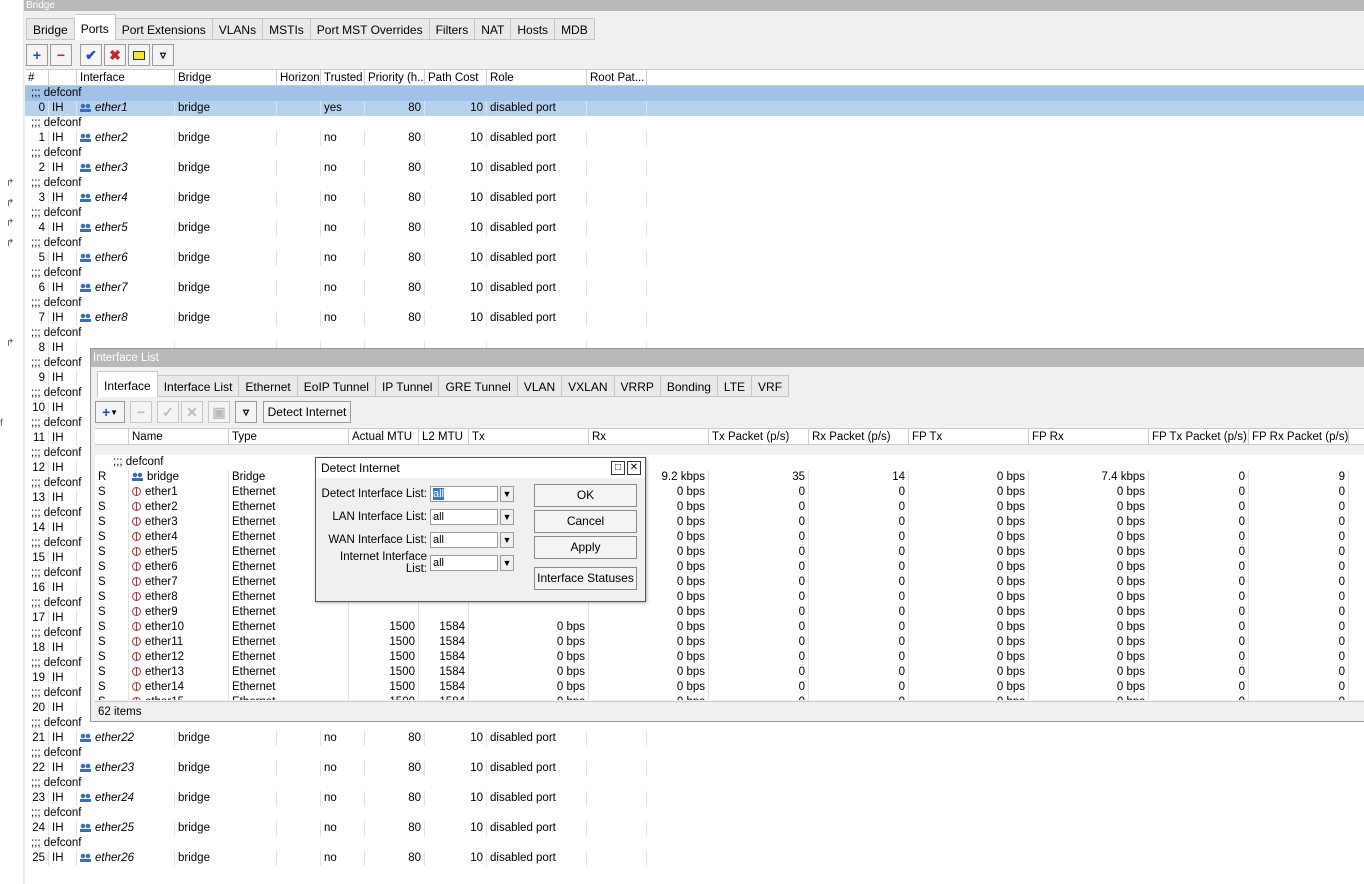 The height and width of the screenshot is (884, 1364). What do you see at coordinates (268, 386) in the screenshot?
I see `interface-tab: Ethernet` at bounding box center [268, 386].